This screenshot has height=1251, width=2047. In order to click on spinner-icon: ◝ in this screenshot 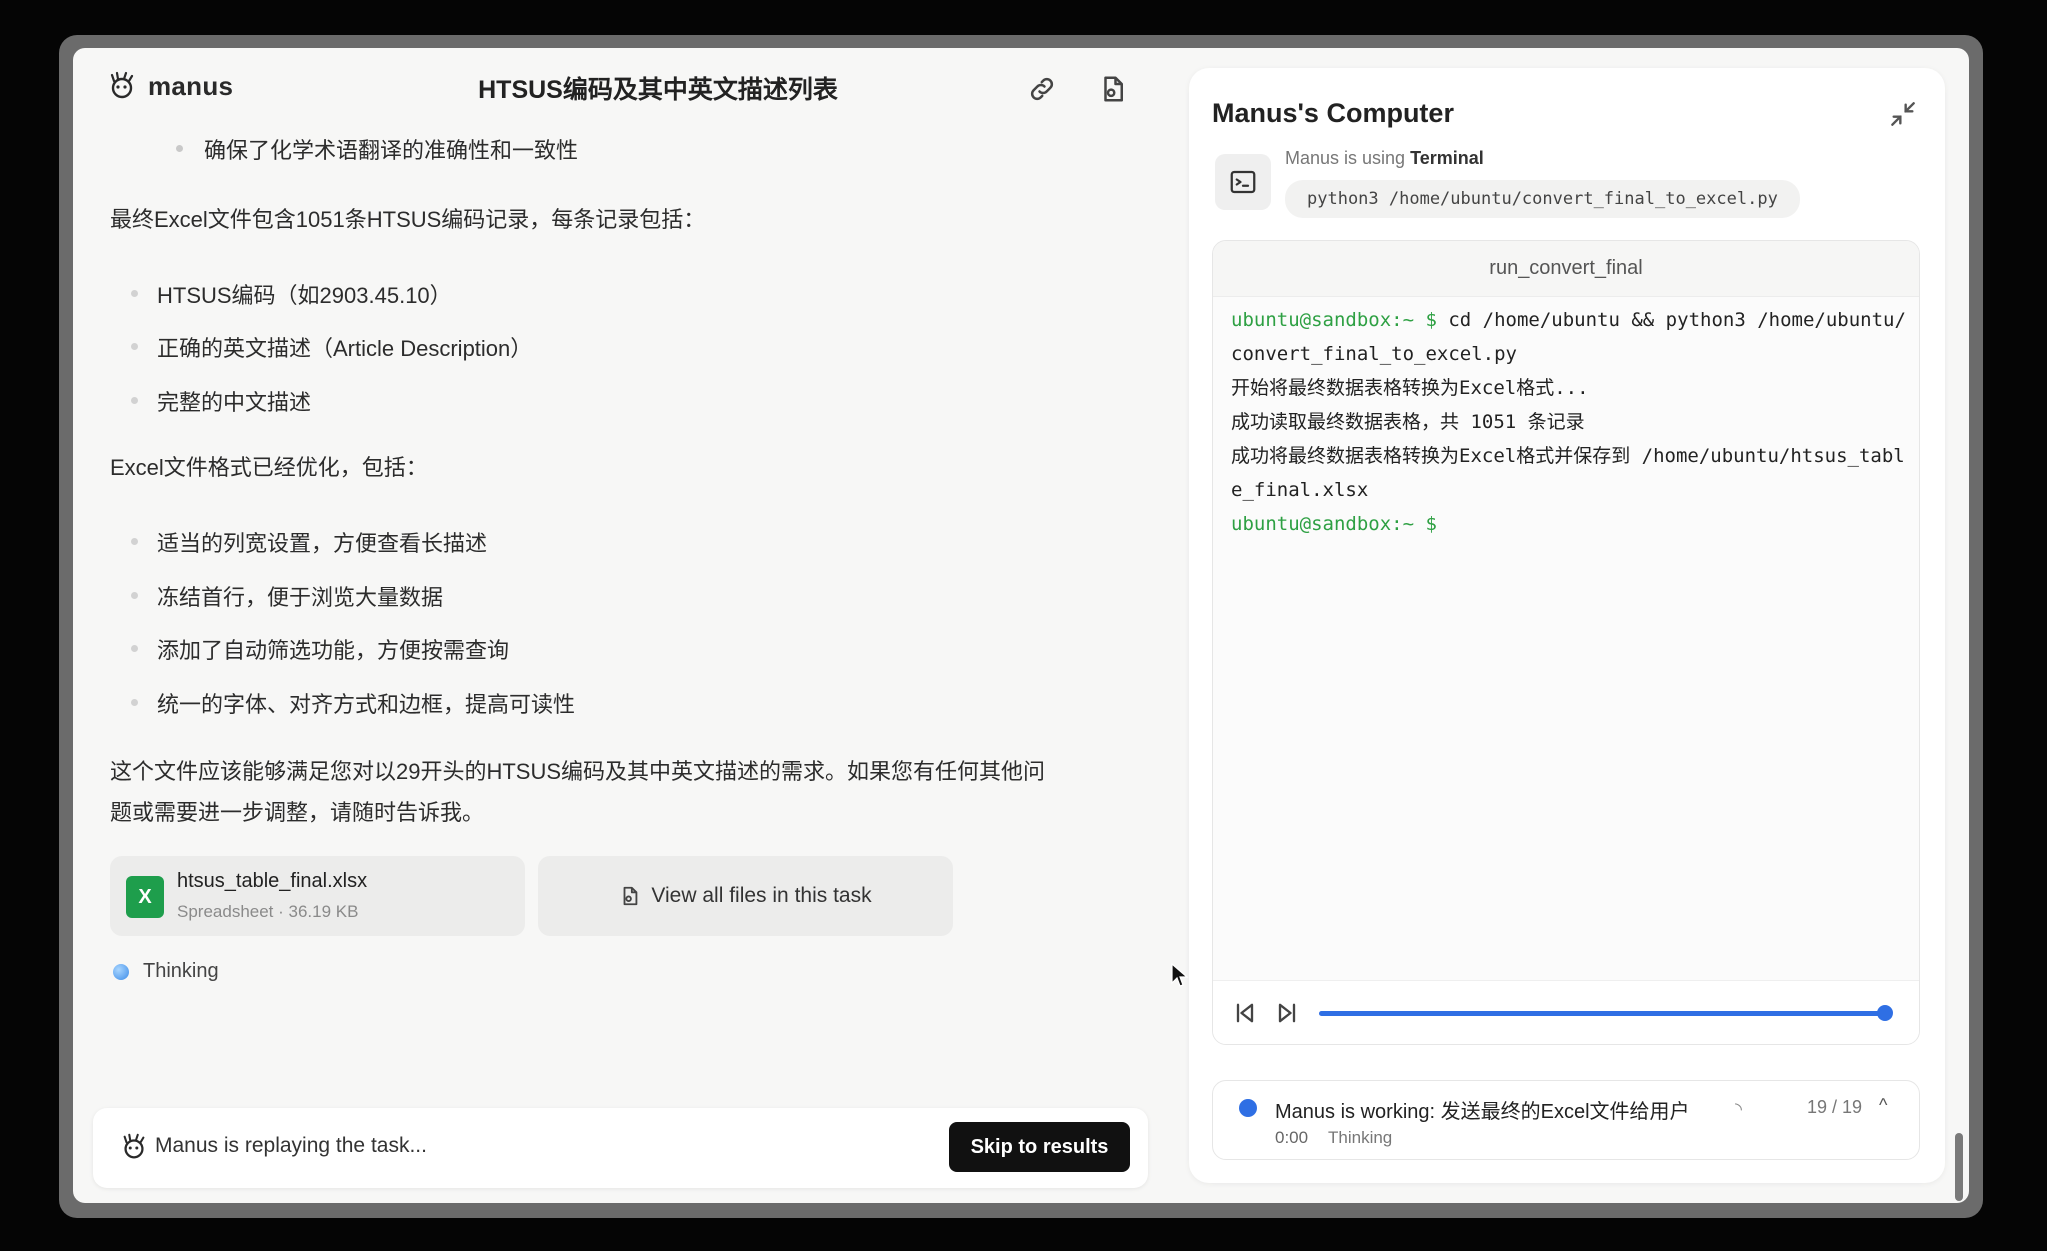, I will do `click(1738, 1109)`.